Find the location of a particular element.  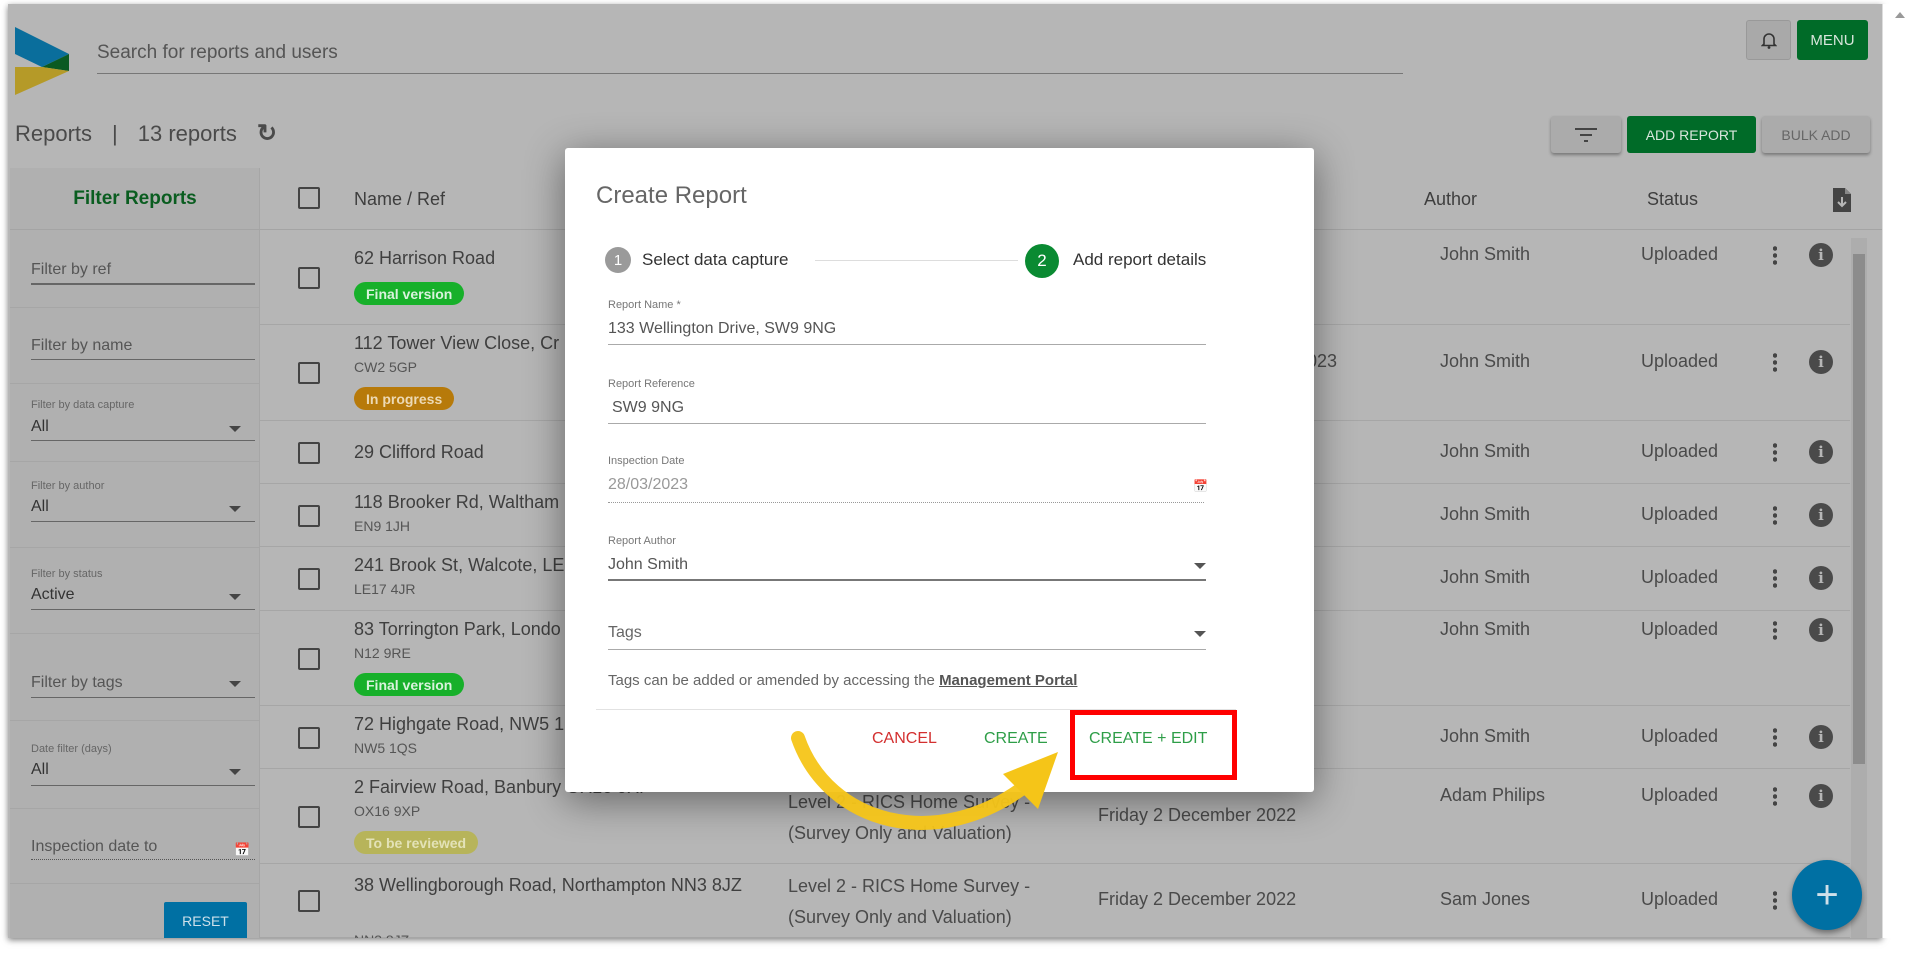

add-report-button: ADD REPORT is located at coordinates (1691, 134).